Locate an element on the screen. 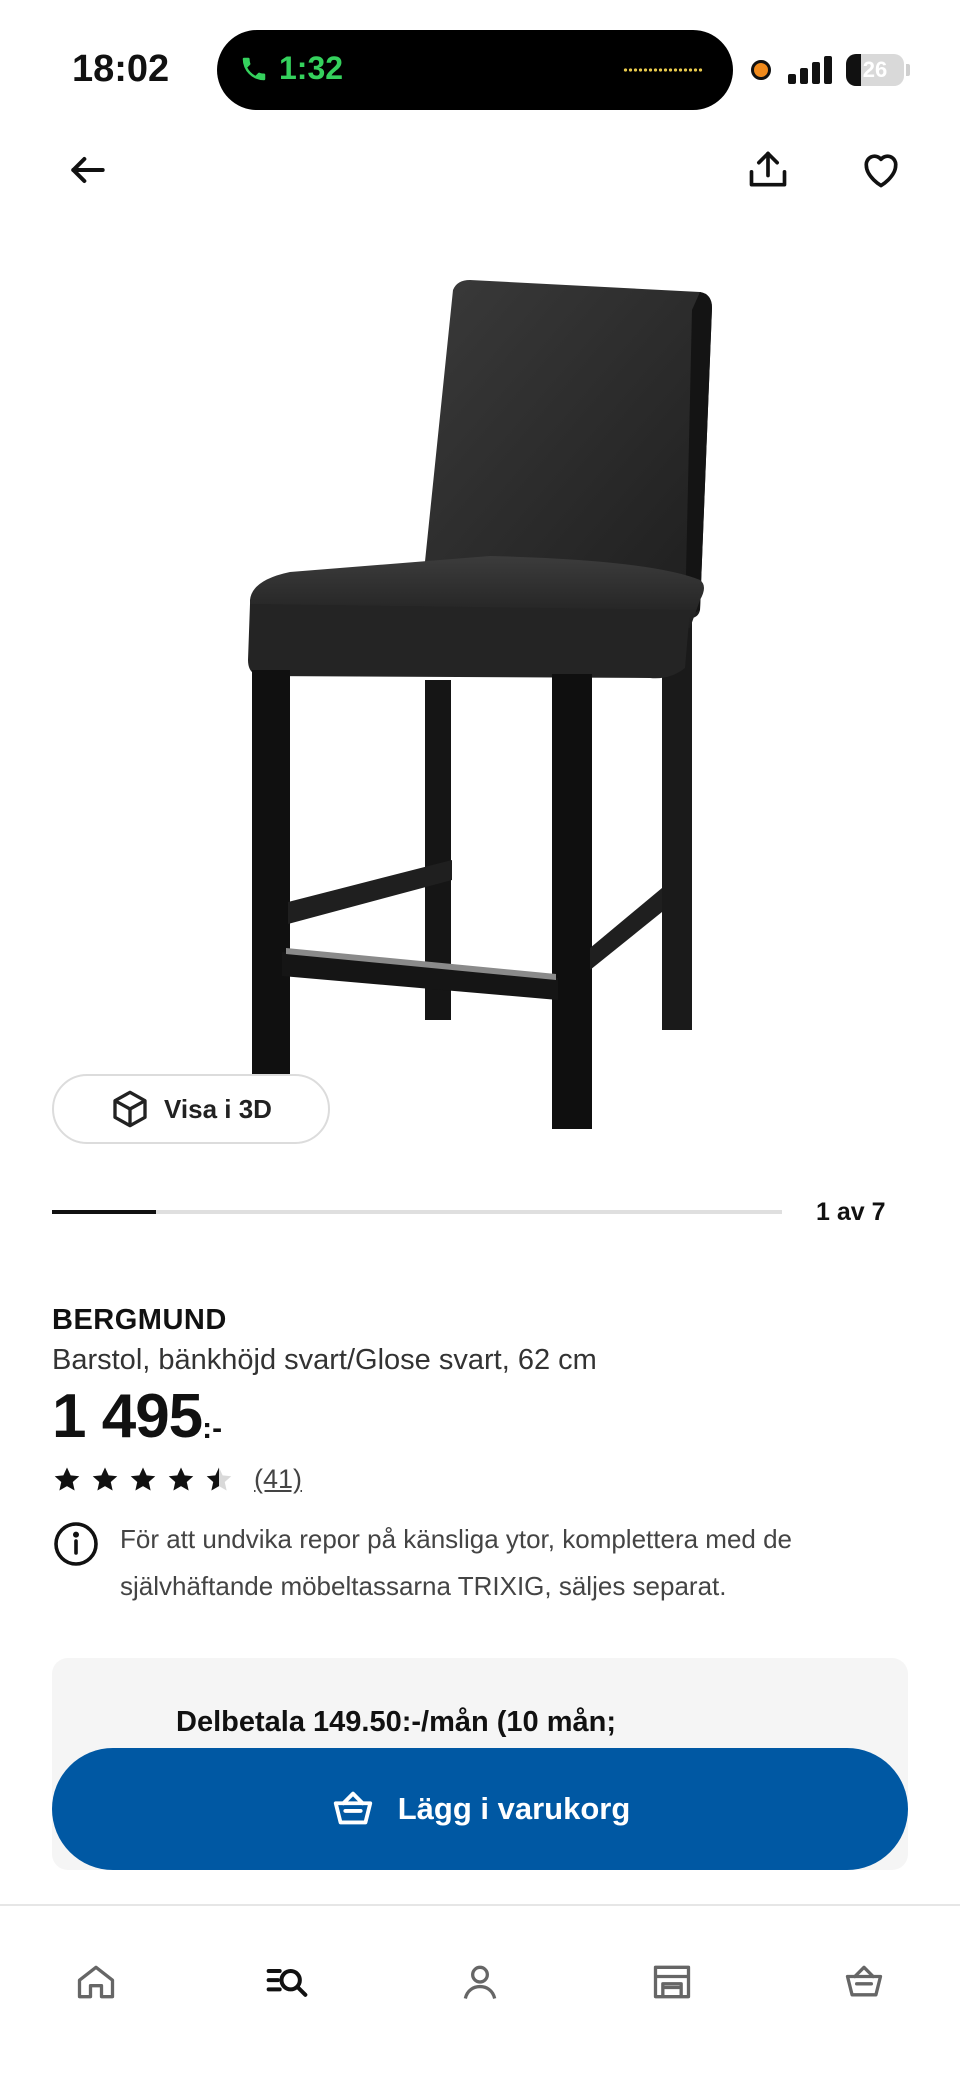 This screenshot has width=960, height=2086. phone-icon is located at coordinates (254, 68).